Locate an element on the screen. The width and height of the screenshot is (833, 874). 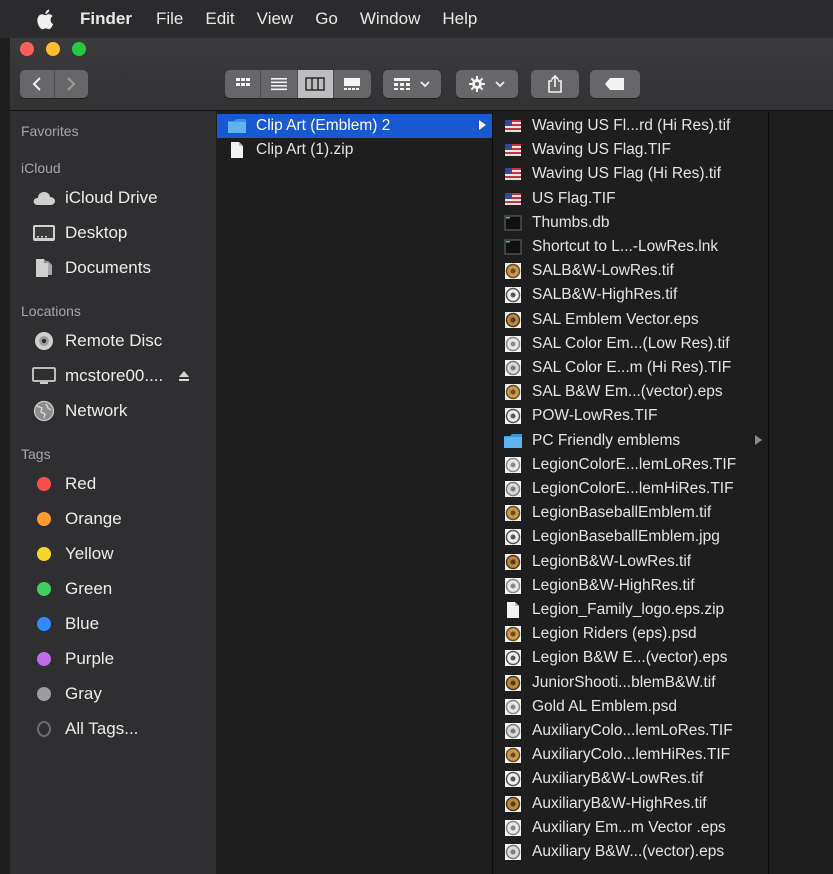
sidebar-item-label: Red is located at coordinates (81, 483).